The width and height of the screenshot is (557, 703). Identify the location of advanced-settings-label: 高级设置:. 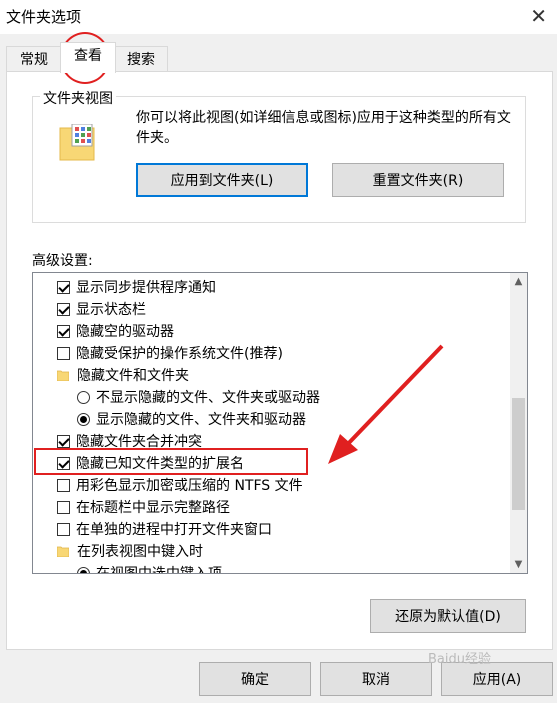
(62, 261).